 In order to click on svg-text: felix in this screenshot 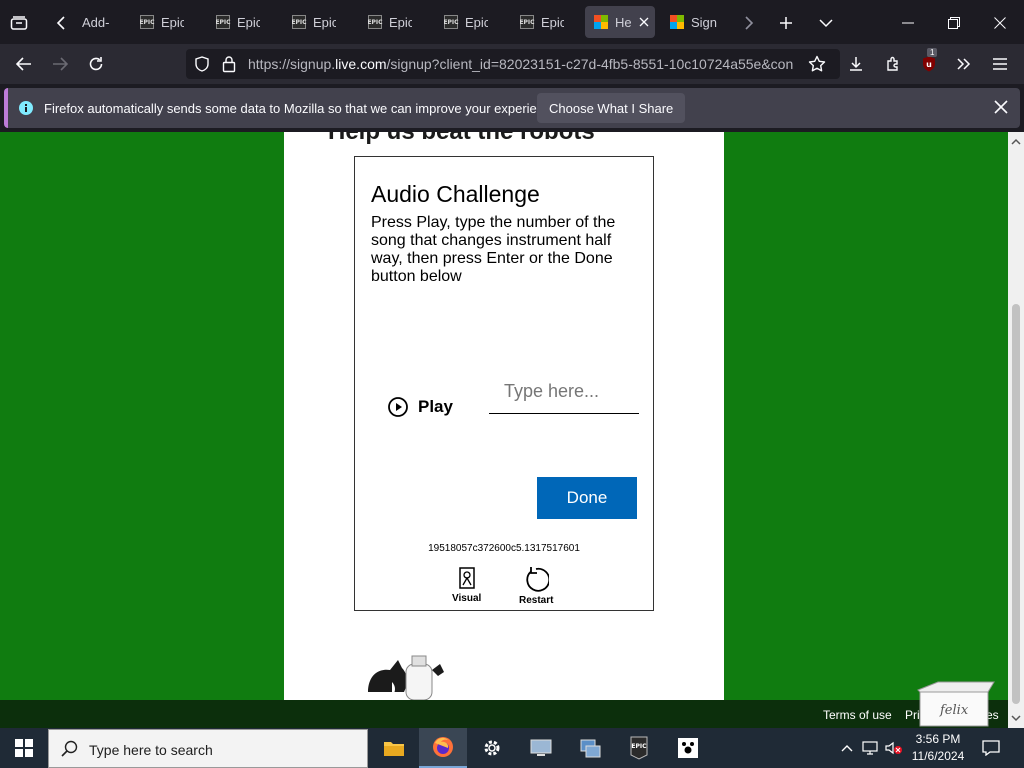, I will do `click(954, 710)`.